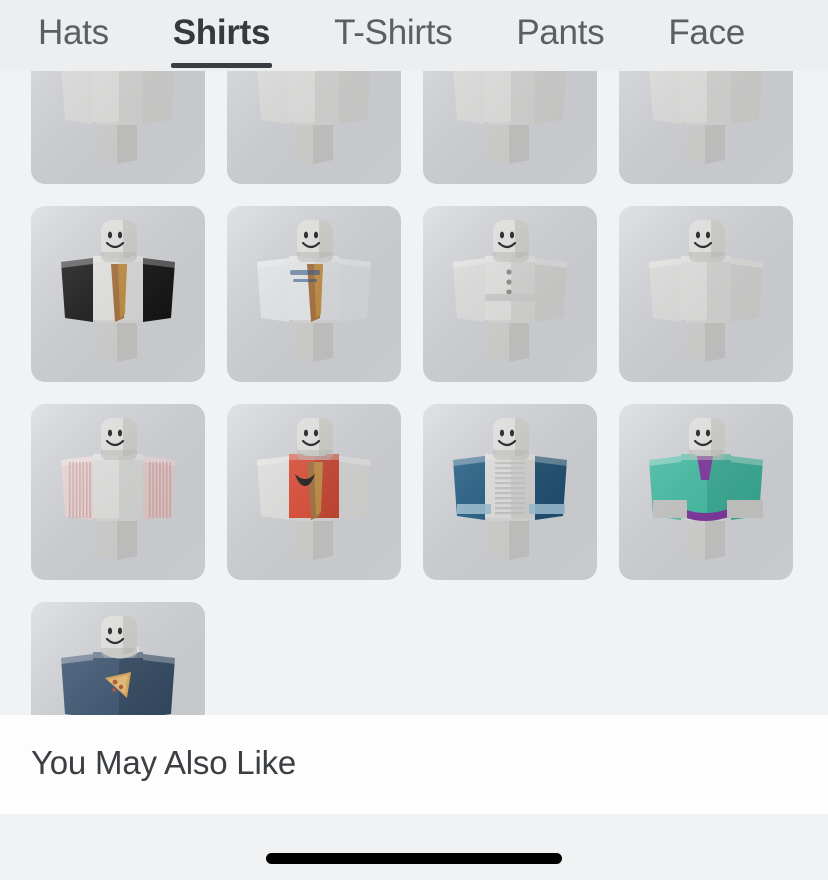 The width and height of the screenshot is (828, 880). What do you see at coordinates (560, 32) in the screenshot?
I see `tab-label: Pants` at bounding box center [560, 32].